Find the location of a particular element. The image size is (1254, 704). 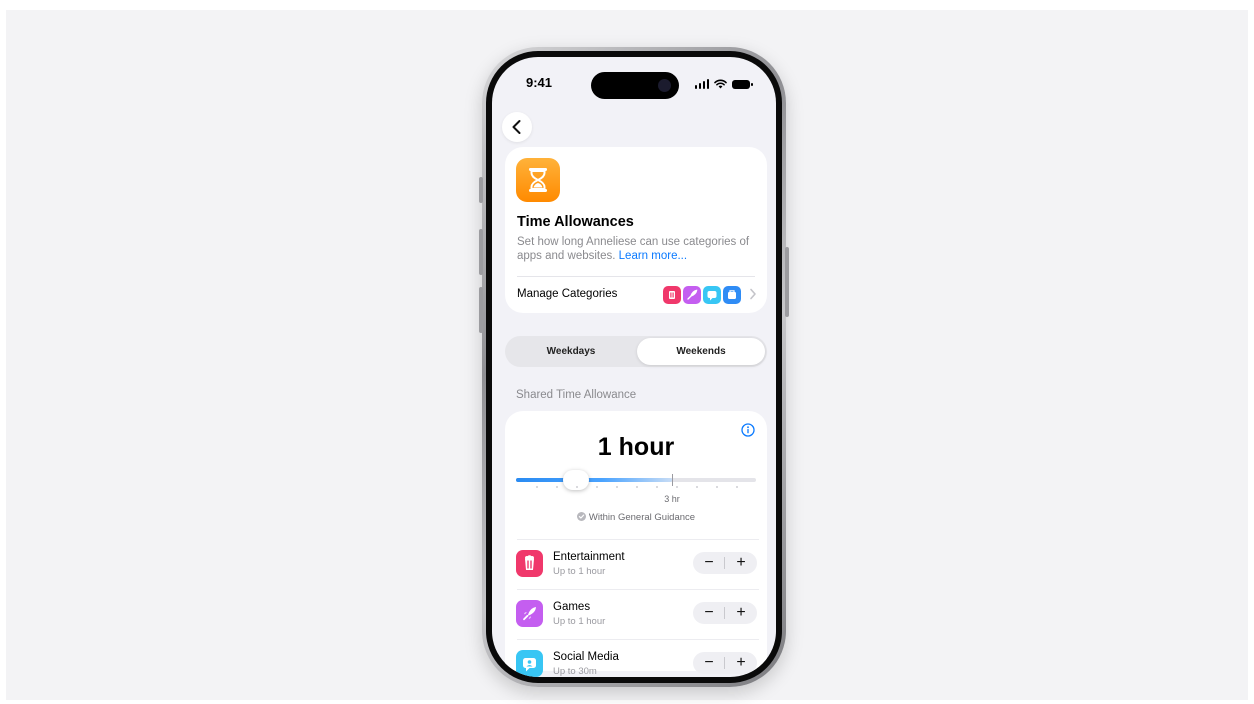

dynamic-island is located at coordinates (635, 85).